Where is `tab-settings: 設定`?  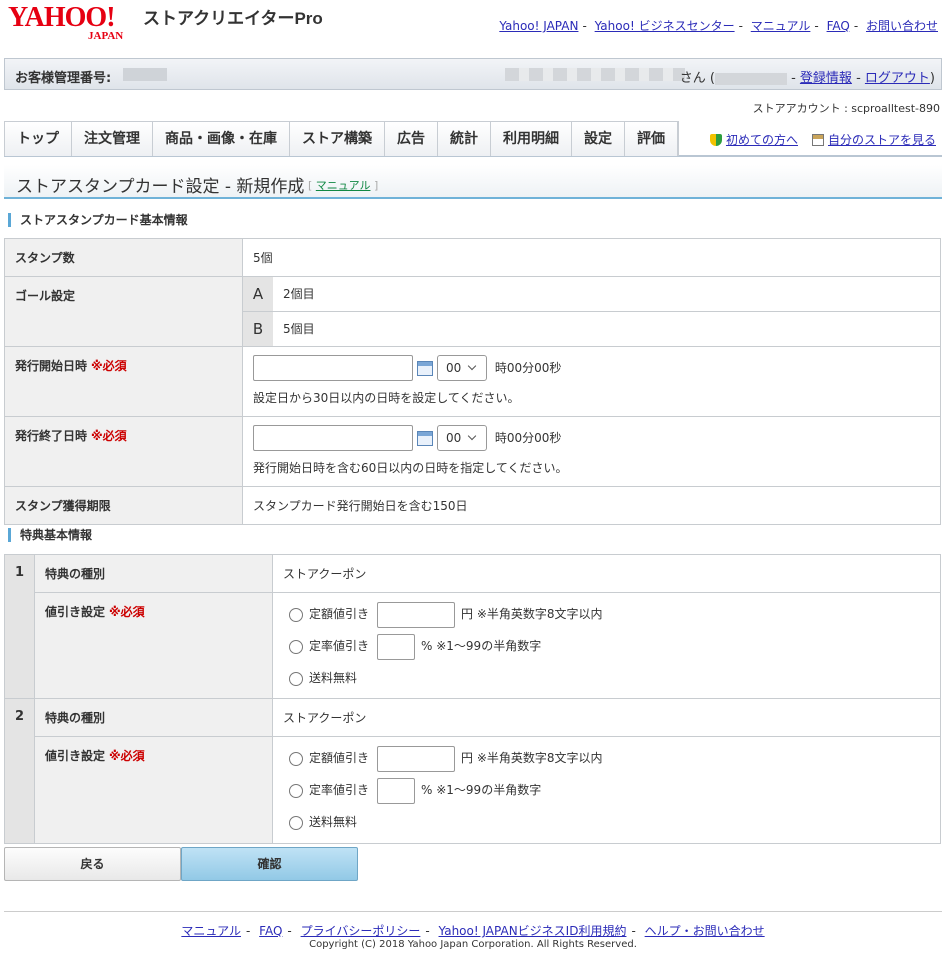
tab-settings: 設定 is located at coordinates (598, 139).